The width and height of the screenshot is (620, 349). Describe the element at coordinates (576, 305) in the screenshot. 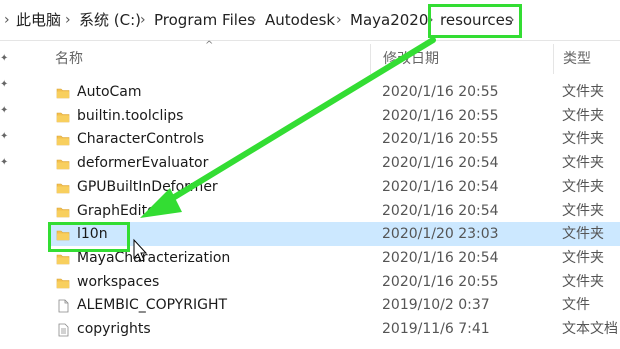

I see `file-type: 文件` at that location.